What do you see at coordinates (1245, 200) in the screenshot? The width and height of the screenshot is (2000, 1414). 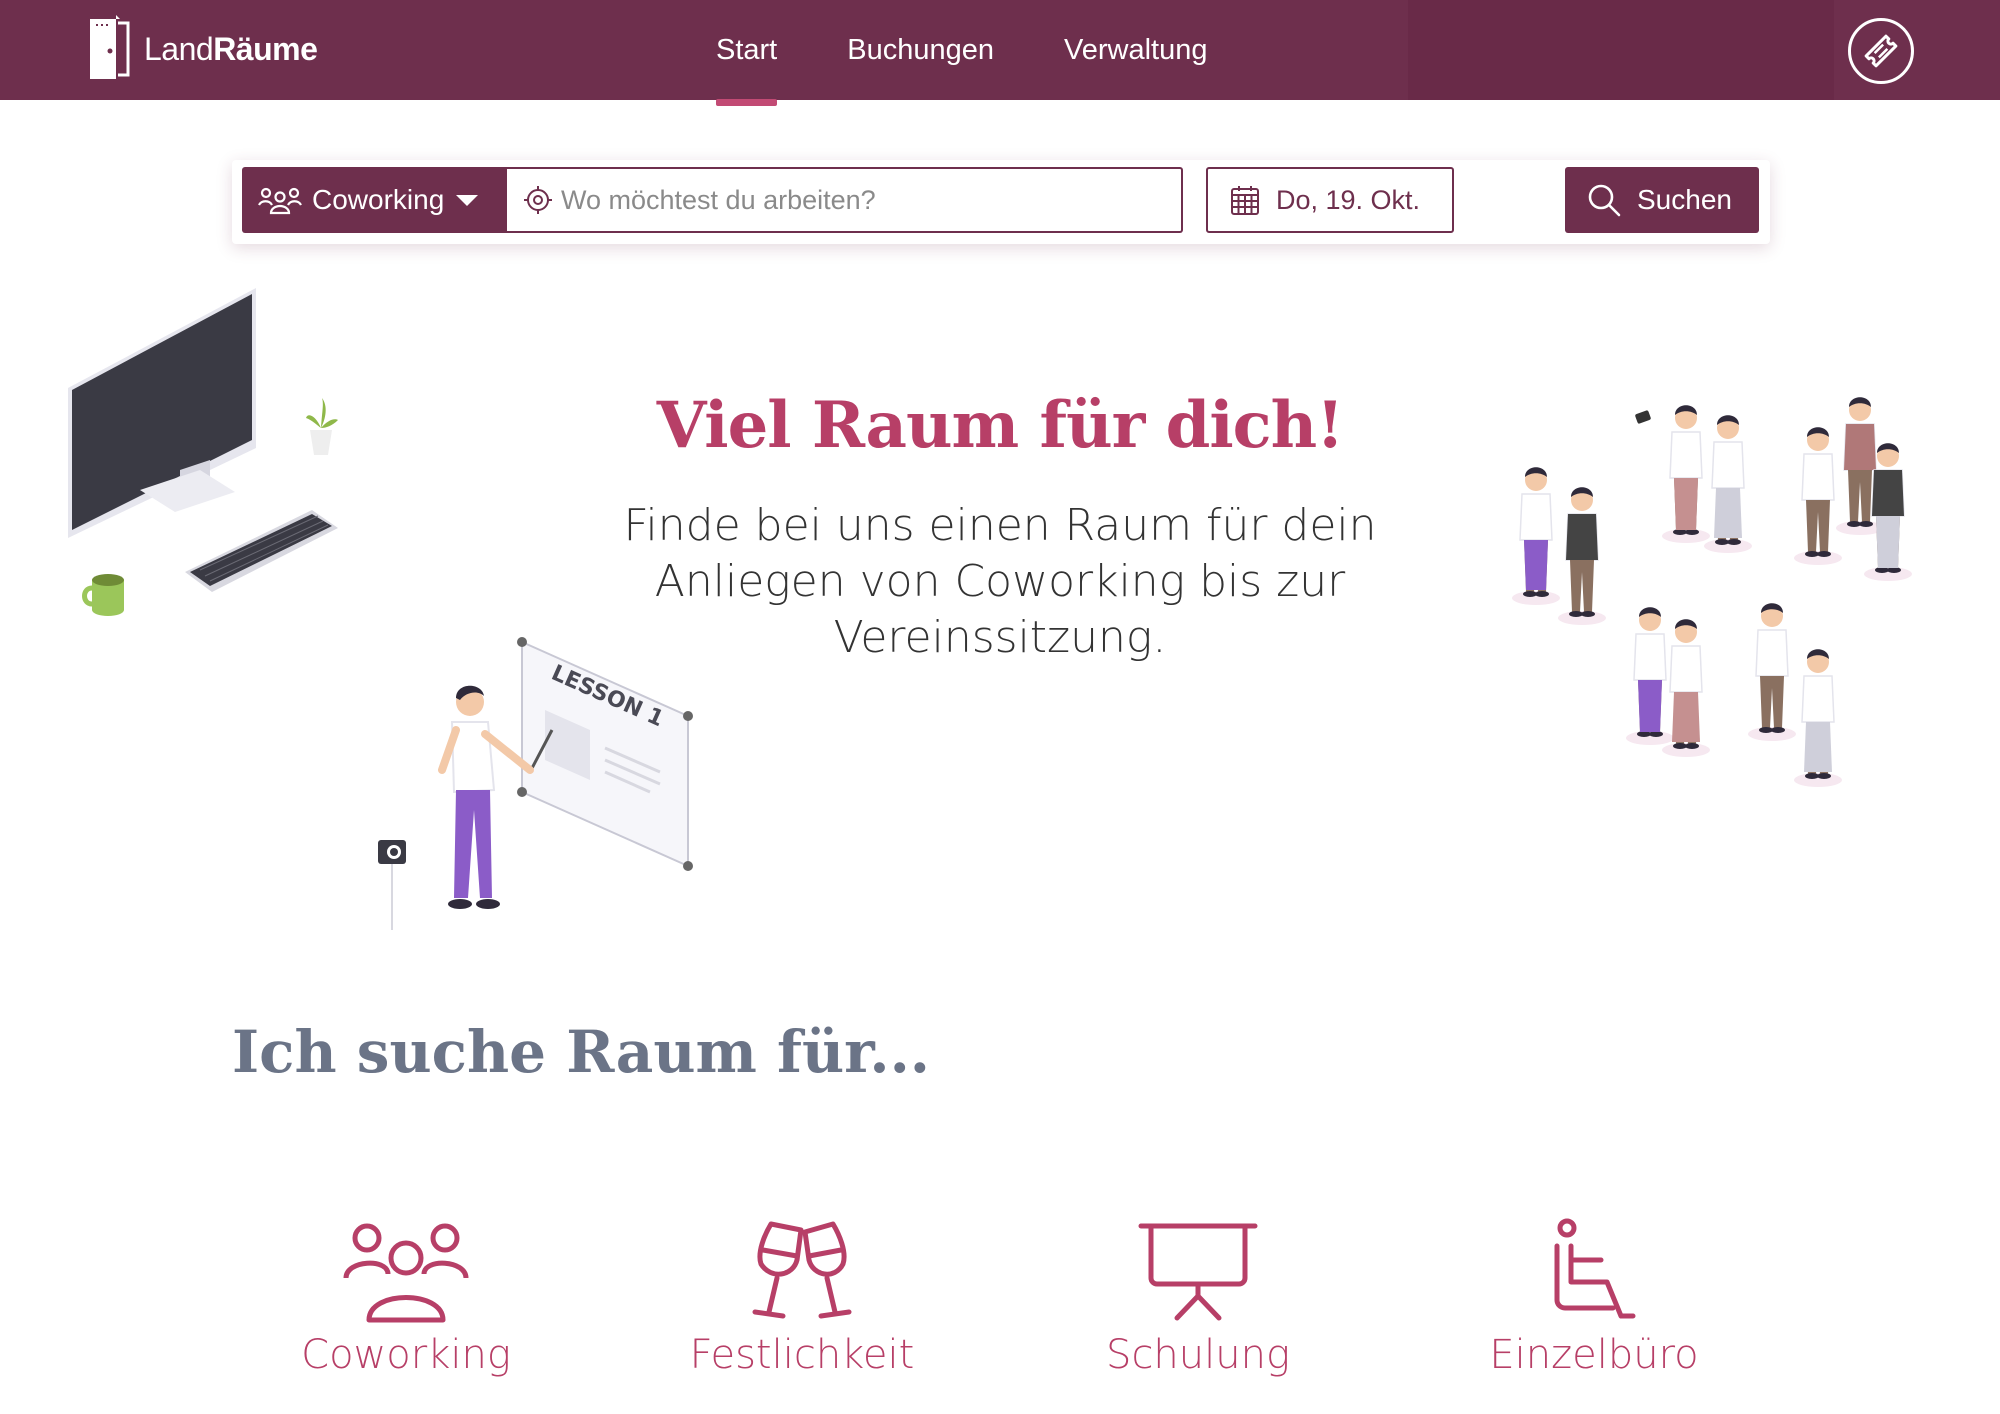 I see `calendar-icon` at bounding box center [1245, 200].